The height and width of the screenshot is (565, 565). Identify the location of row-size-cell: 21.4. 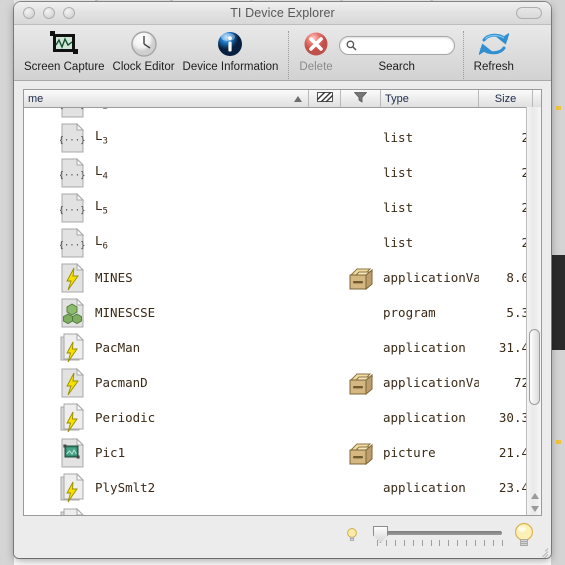
(513, 452).